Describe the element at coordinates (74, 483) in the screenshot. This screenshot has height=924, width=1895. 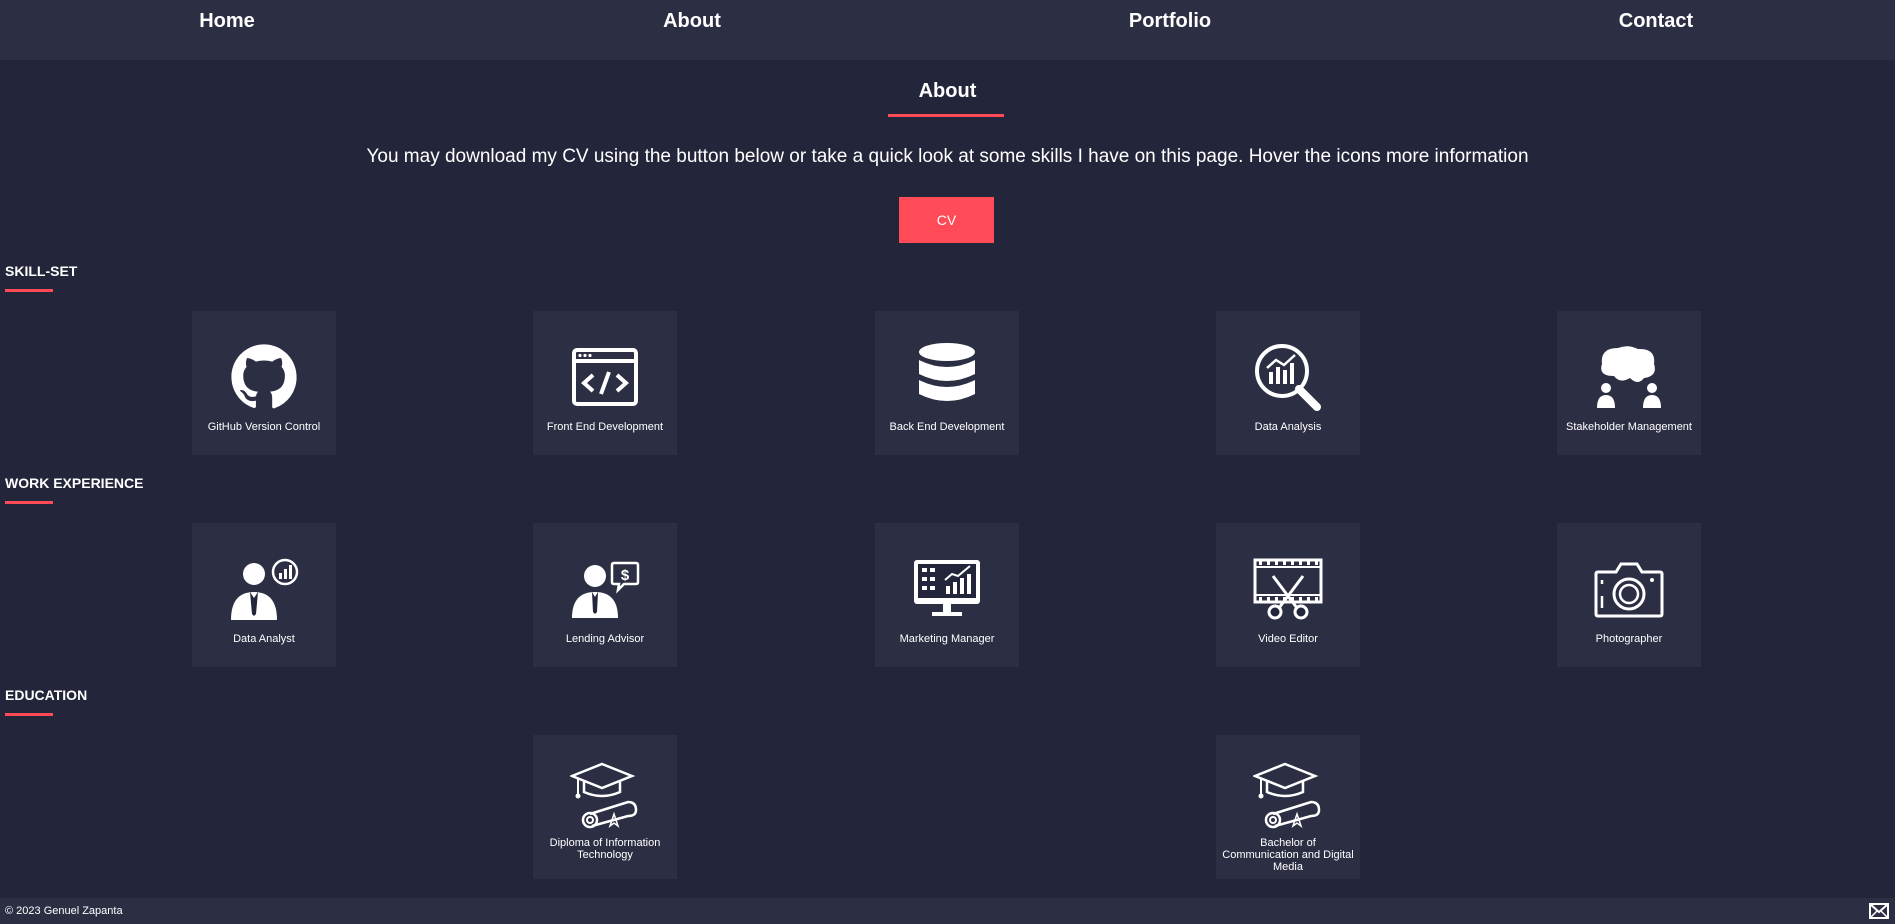
I see `work-experience-heading: WORK EXPERIENCE` at that location.